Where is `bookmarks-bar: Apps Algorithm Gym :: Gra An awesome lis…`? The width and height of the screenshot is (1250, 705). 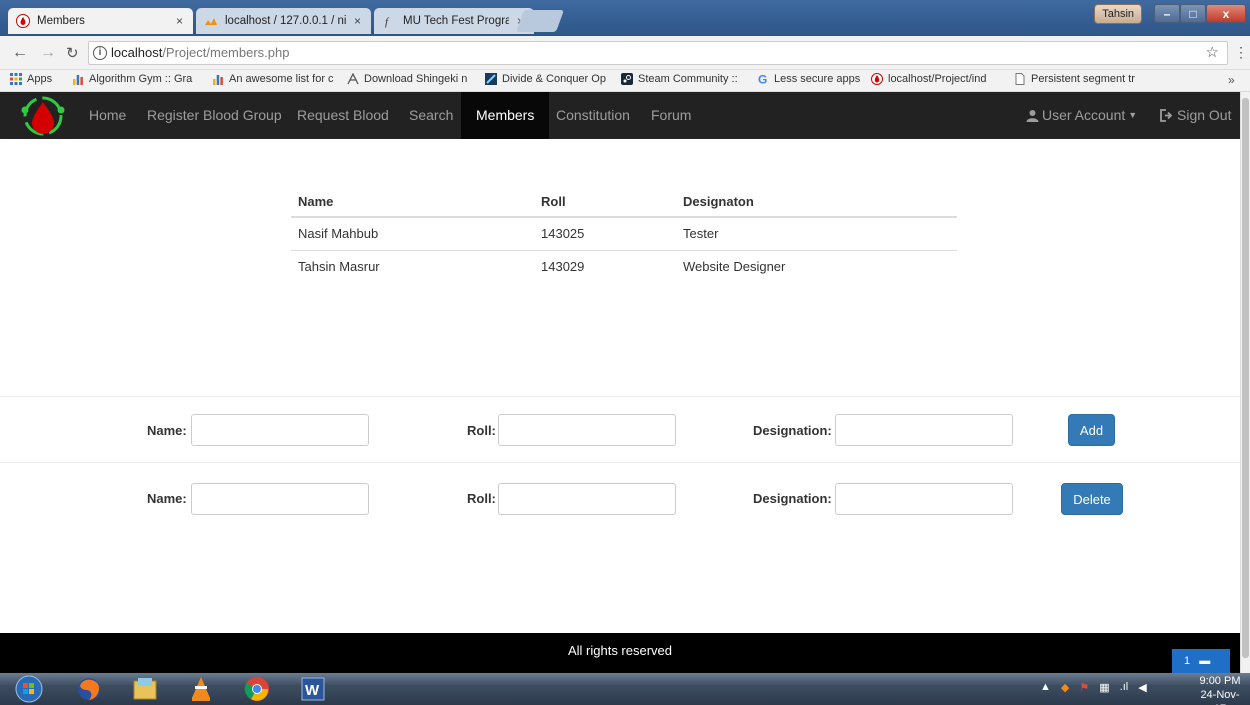 bookmarks-bar: Apps Algorithm Gym :: Gra An awesome lis… is located at coordinates (625, 81).